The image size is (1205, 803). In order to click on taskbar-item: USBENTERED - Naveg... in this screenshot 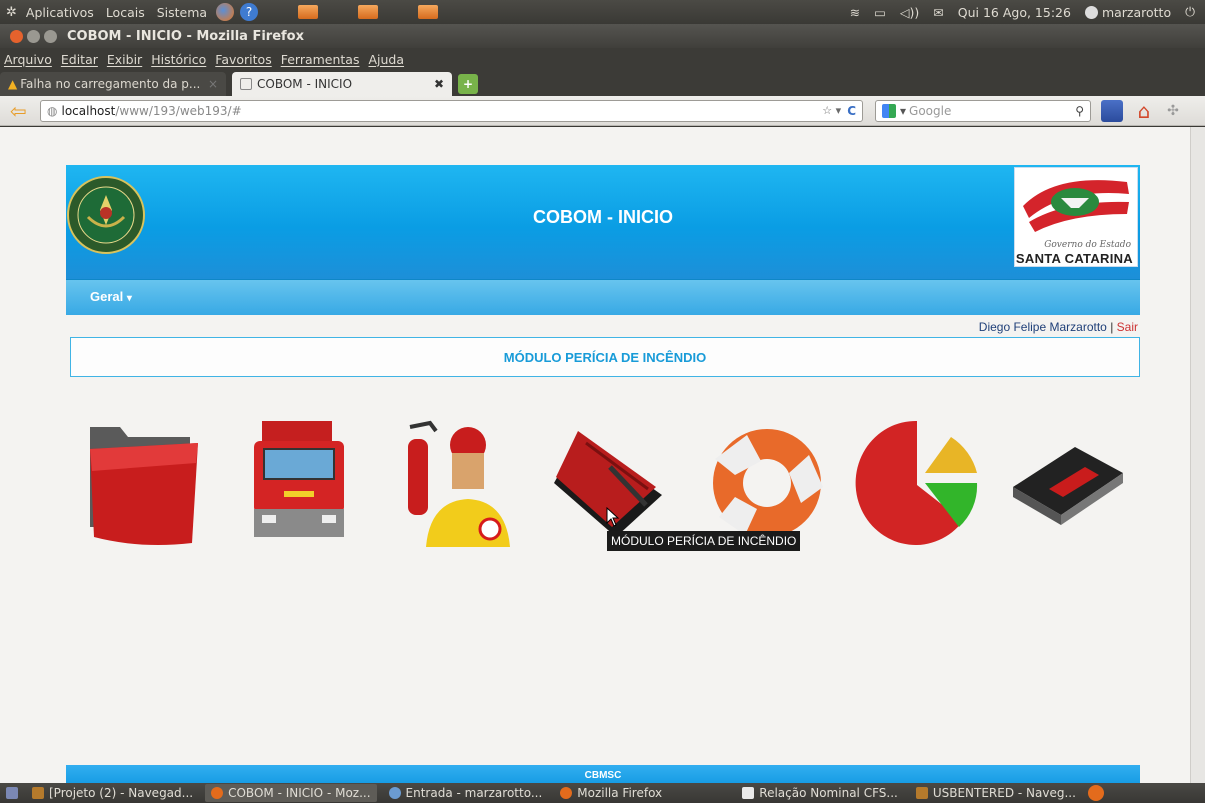, I will do `click(996, 793)`.